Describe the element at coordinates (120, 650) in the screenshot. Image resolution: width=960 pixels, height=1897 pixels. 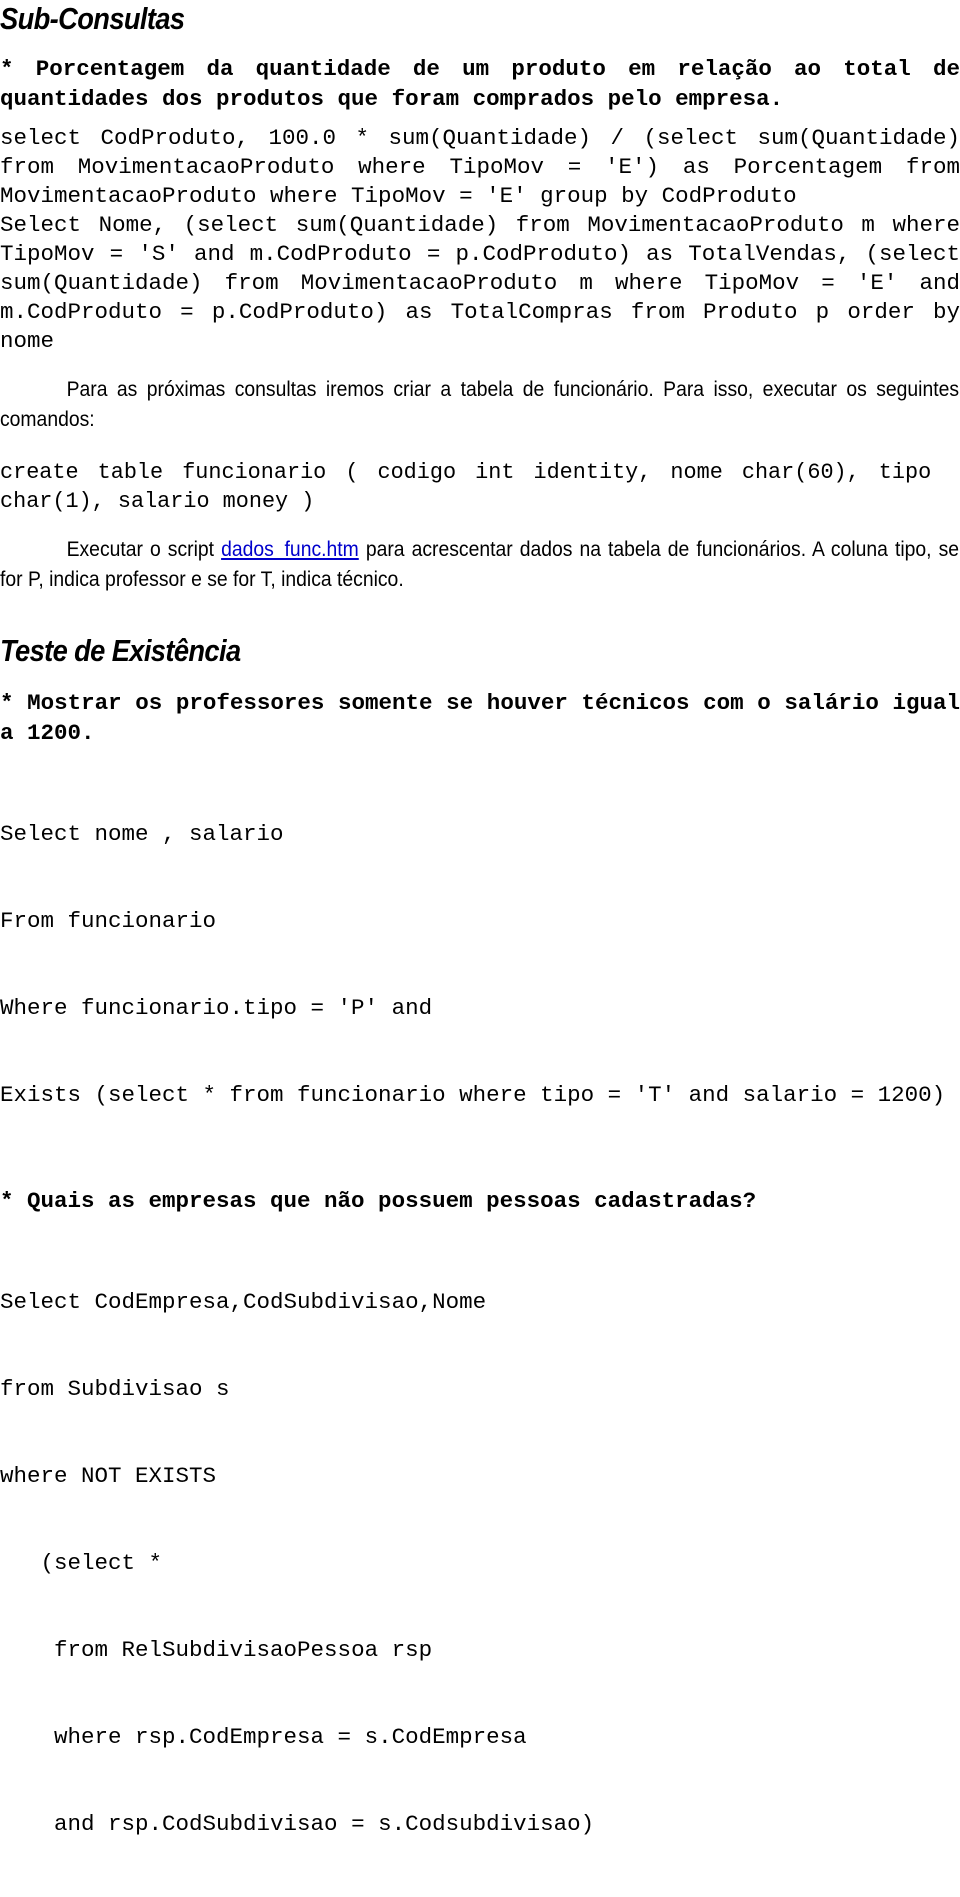
I see `section-title-teste-existencia: Teste de Existência` at that location.